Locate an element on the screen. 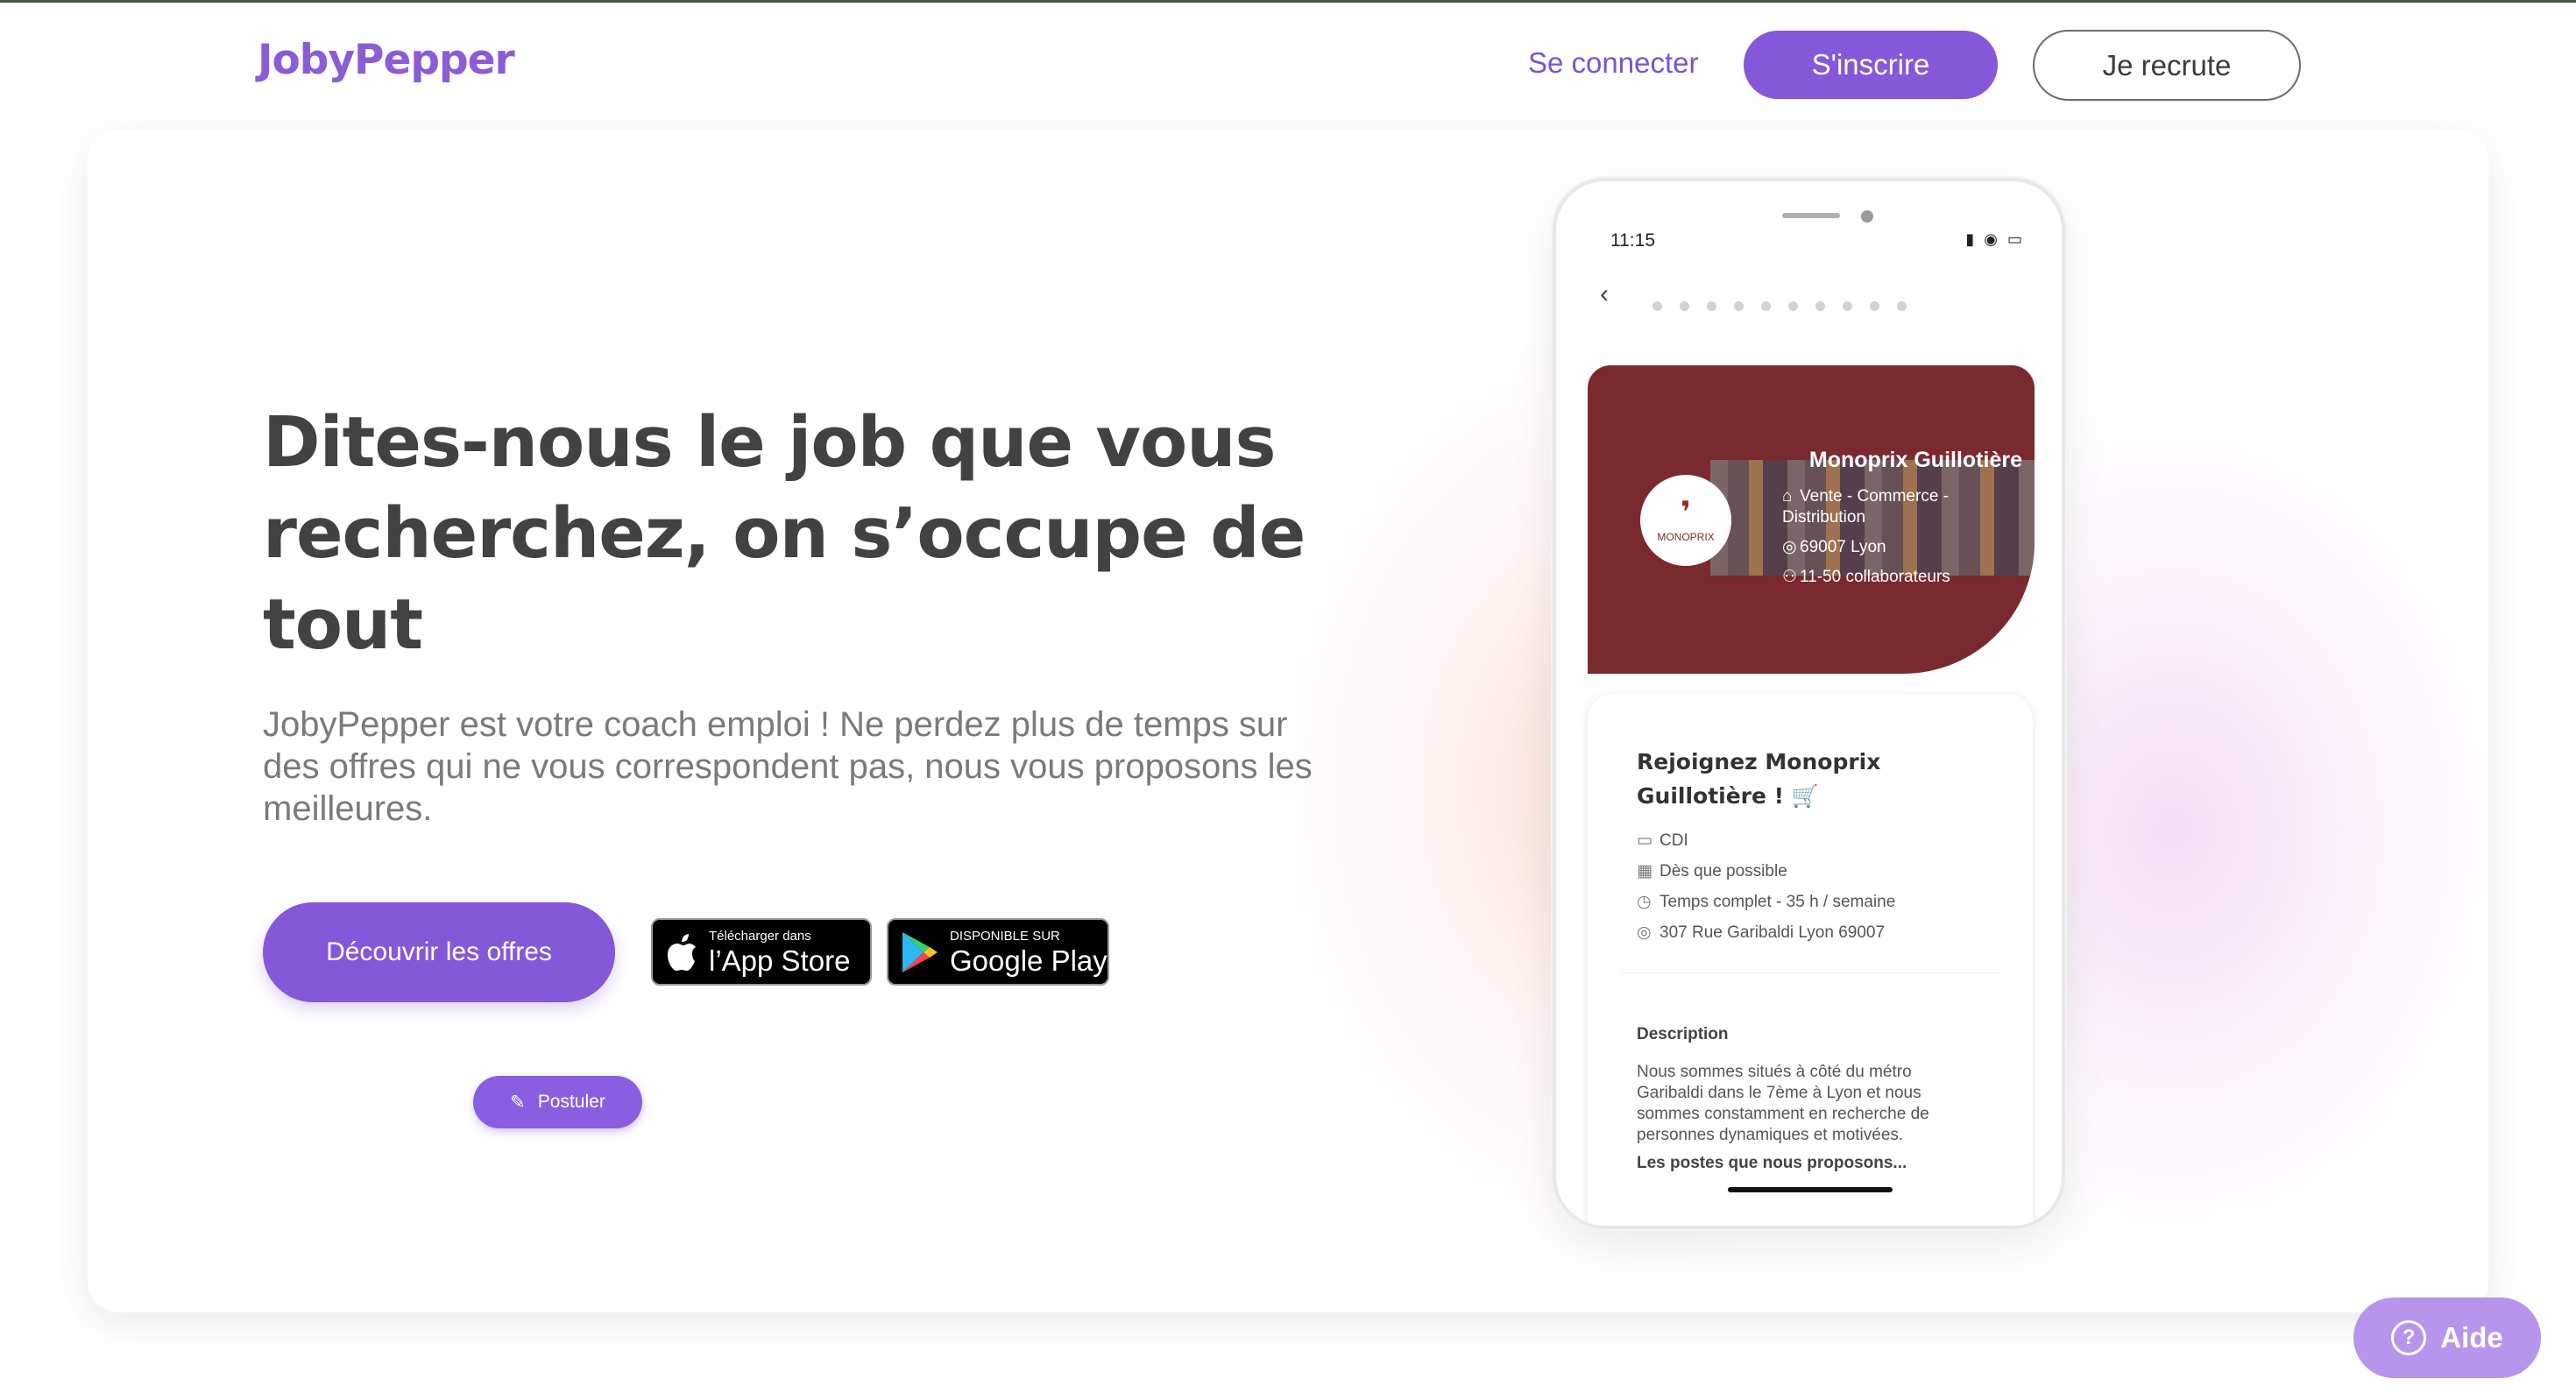  company-size: 11-50 collaborateurs is located at coordinates (1875, 577).